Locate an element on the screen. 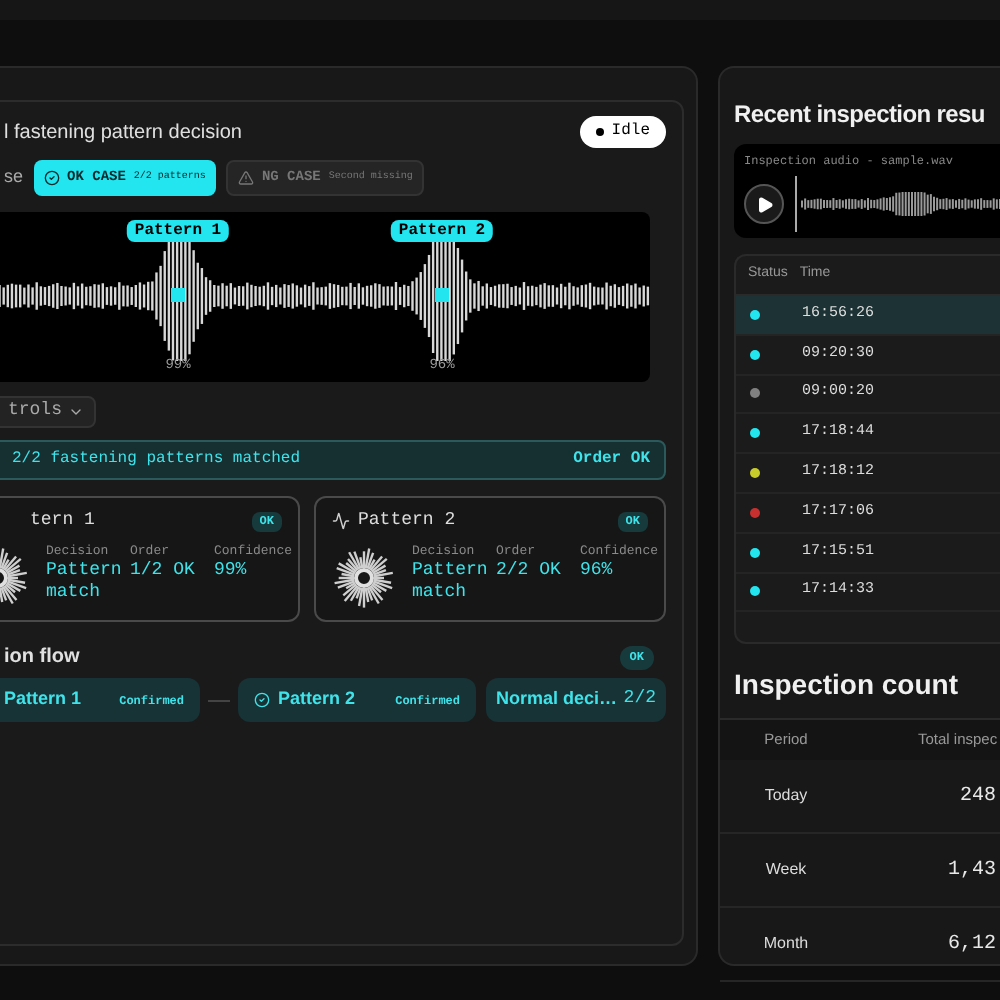 The image size is (1000, 1000). warning-icon is located at coordinates (245, 178).